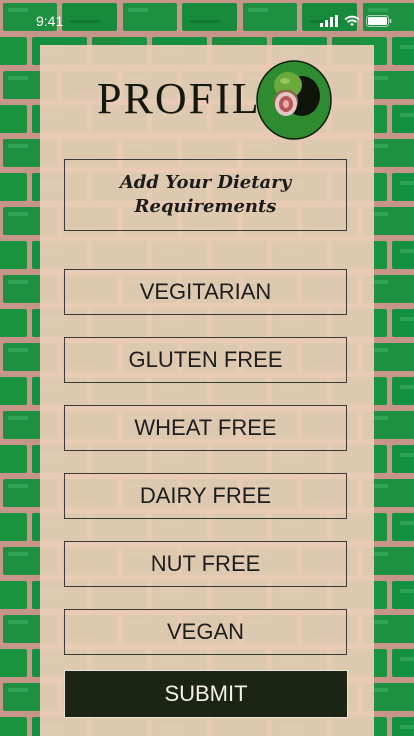  I want to click on status-bar: 9:41, so click(207, 22).